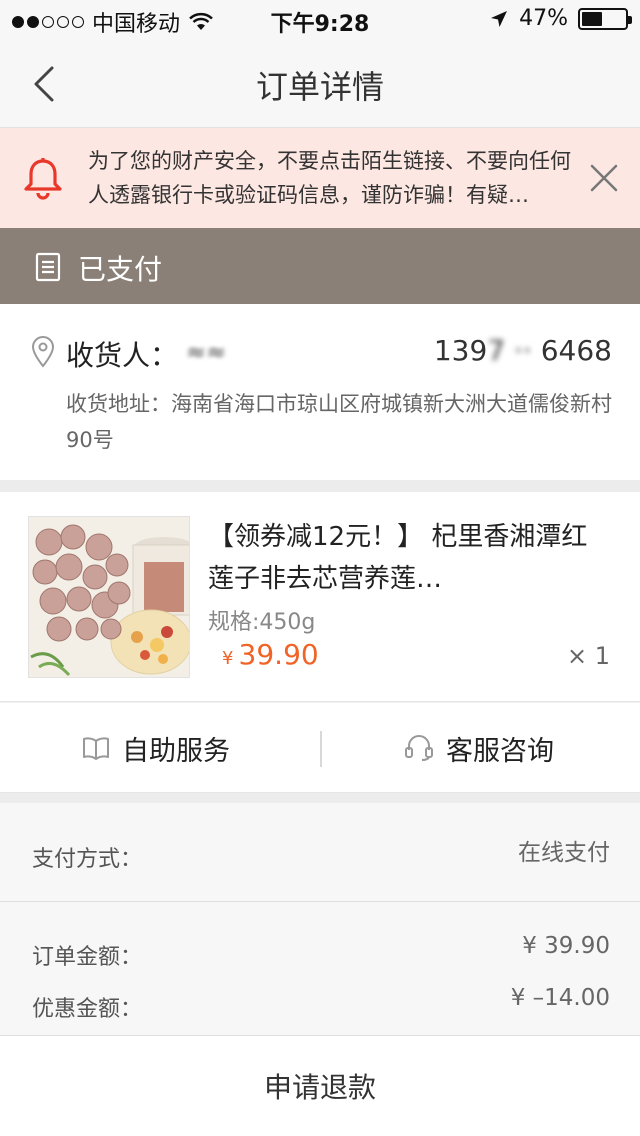  I want to click on receiver-label: 收货人：, so click(122, 355).